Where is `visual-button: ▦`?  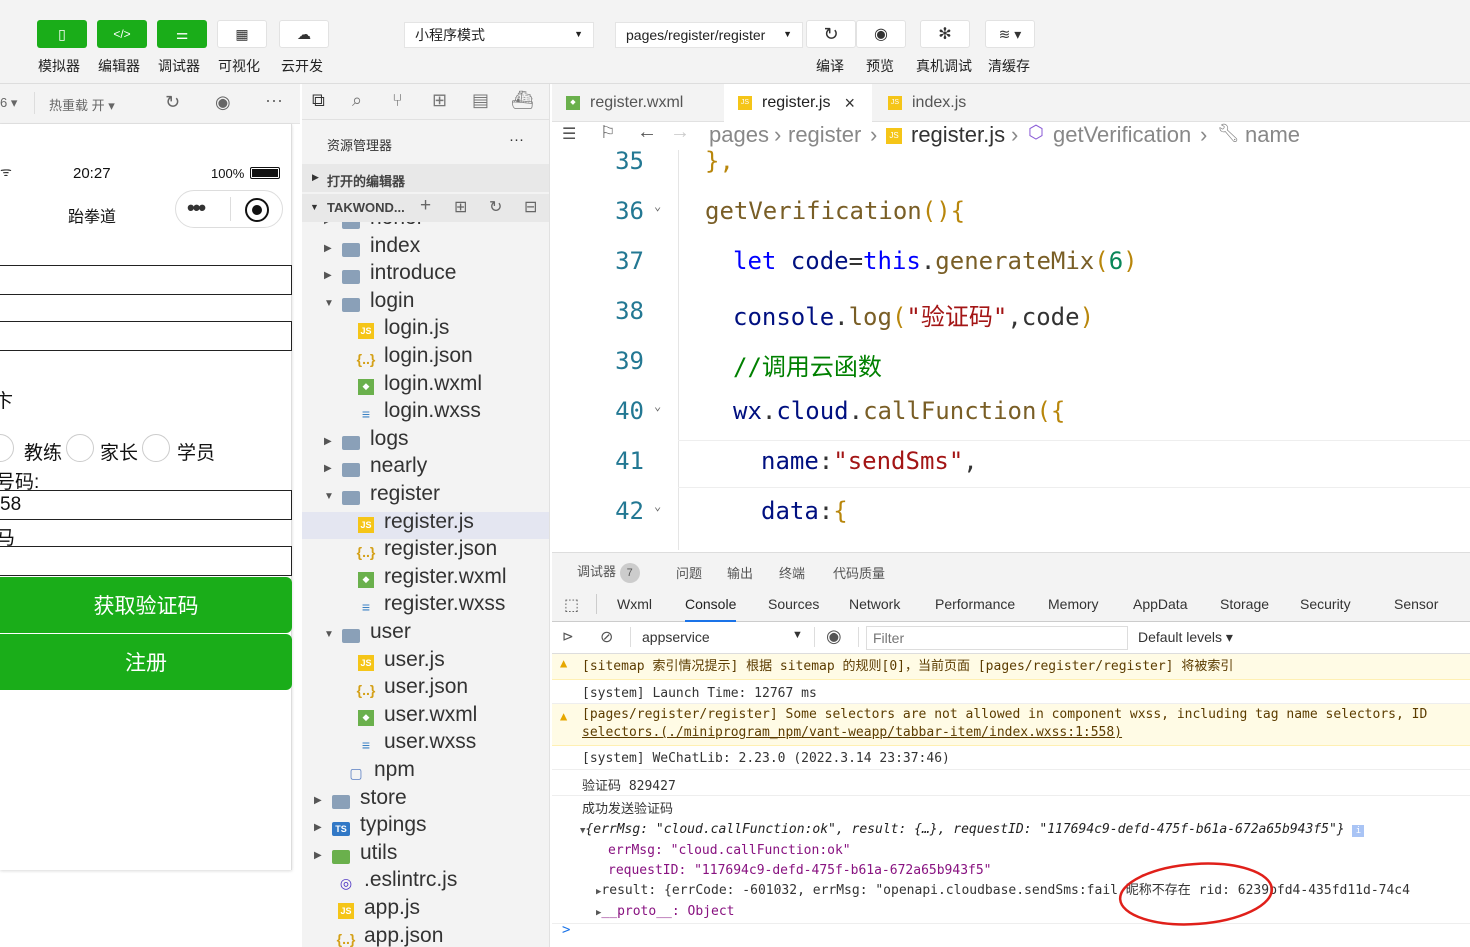 visual-button: ▦ is located at coordinates (242, 34).